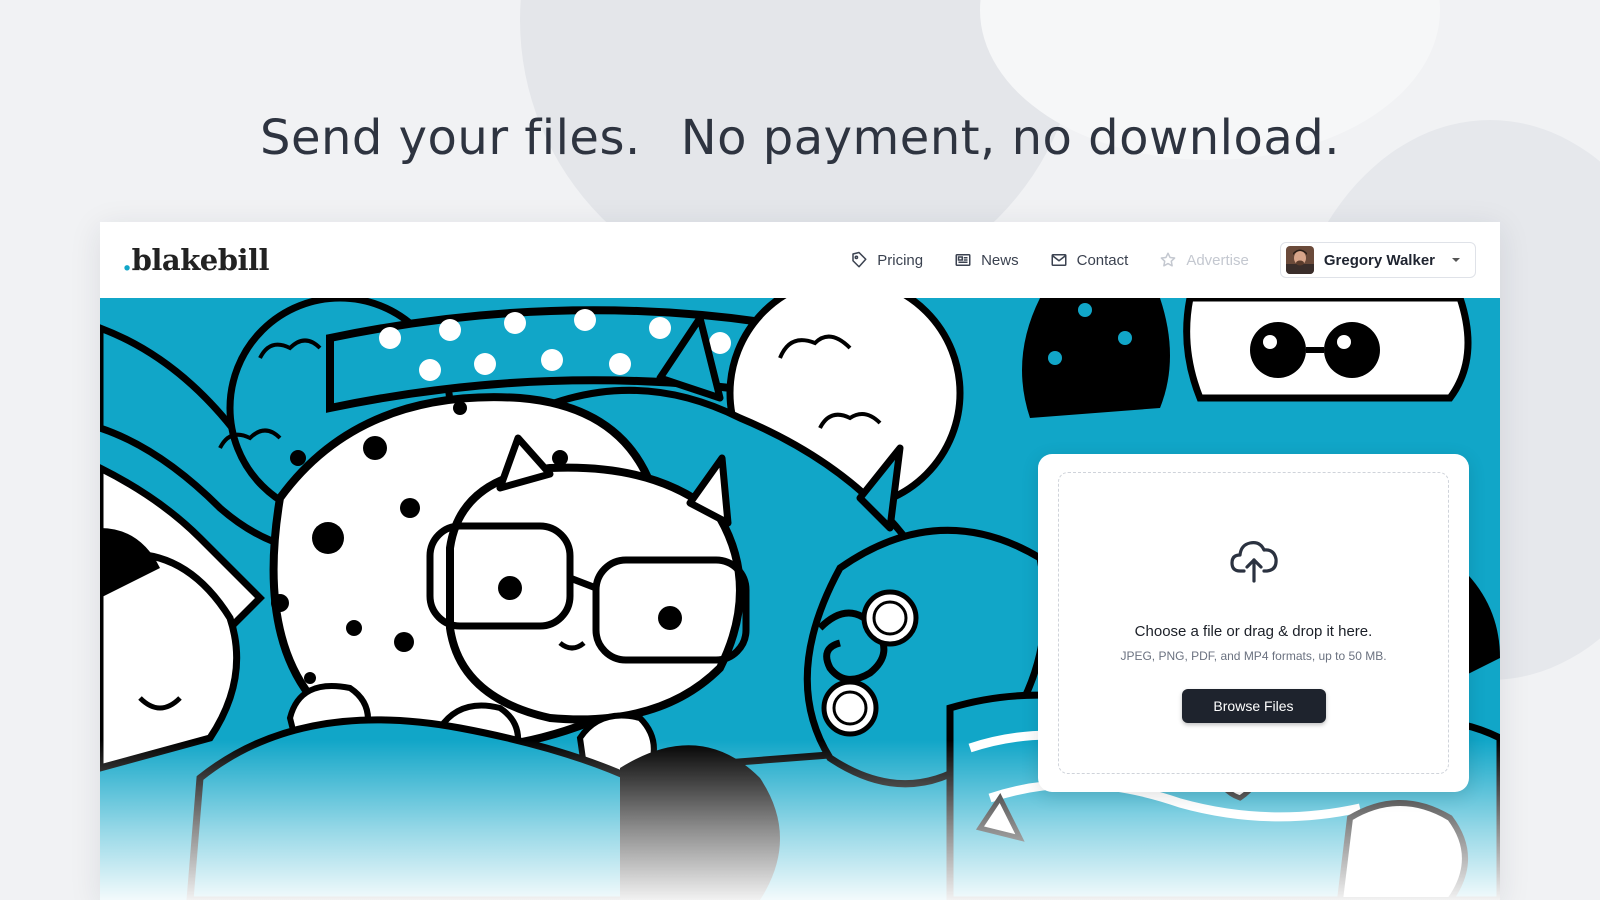  Describe the element at coordinates (859, 259) in the screenshot. I see `tag-icon` at that location.